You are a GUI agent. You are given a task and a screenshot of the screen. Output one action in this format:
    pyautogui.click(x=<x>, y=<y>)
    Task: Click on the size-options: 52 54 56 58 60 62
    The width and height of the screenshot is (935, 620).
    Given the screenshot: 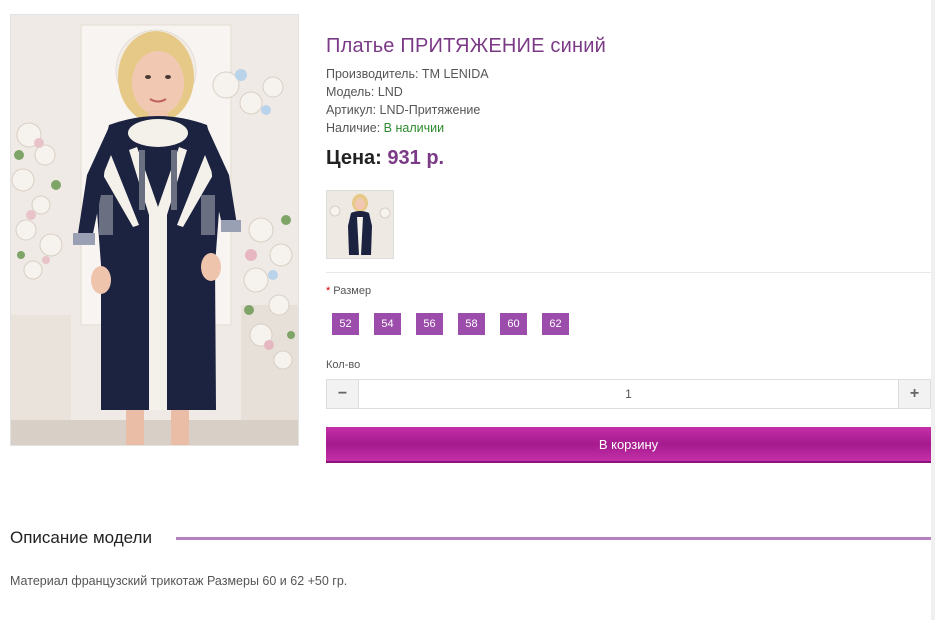 What is the action you would take?
    pyautogui.click(x=450, y=324)
    